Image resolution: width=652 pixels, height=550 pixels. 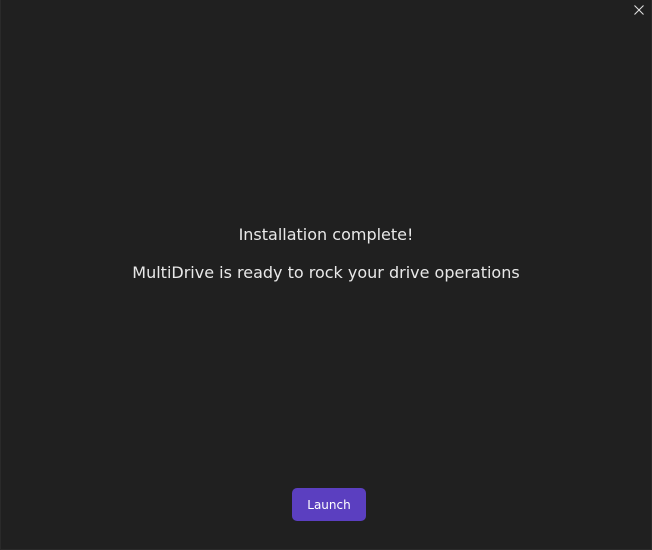 I want to click on installation-complete-title: Installation complete!, so click(x=326, y=234).